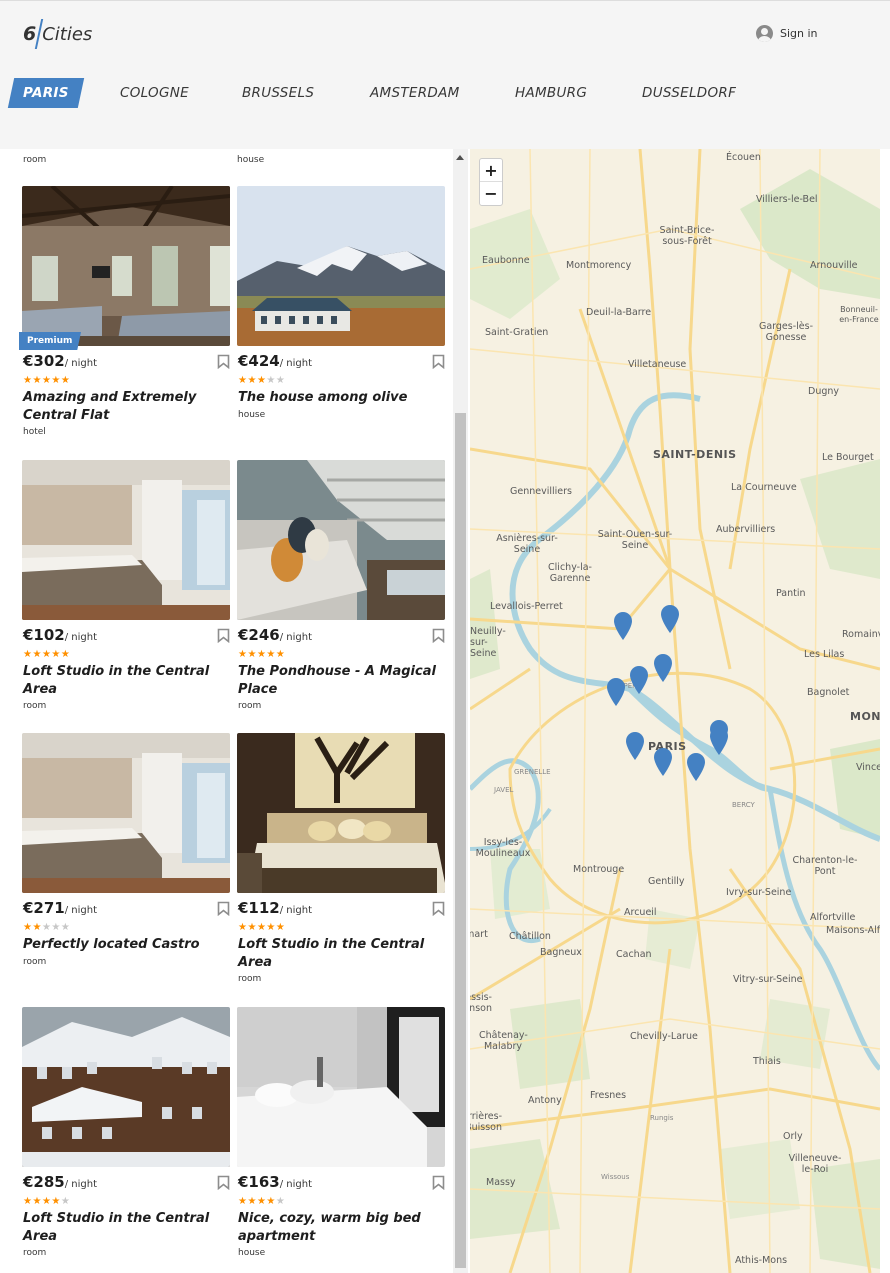 This screenshot has width=890, height=1273. I want to click on map-label: Saint-Brice-sous-Forêt, so click(687, 236).